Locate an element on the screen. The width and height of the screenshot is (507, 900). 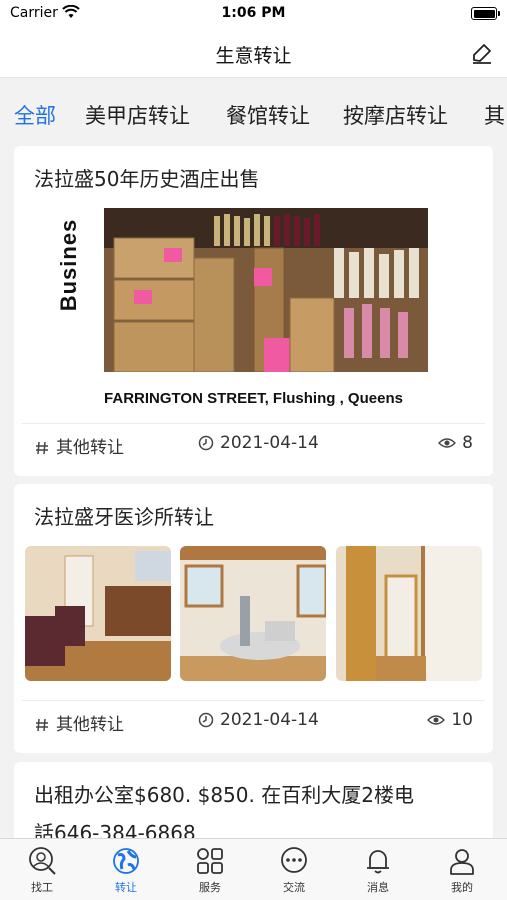
post-views: 10 is located at coordinates (450, 720).